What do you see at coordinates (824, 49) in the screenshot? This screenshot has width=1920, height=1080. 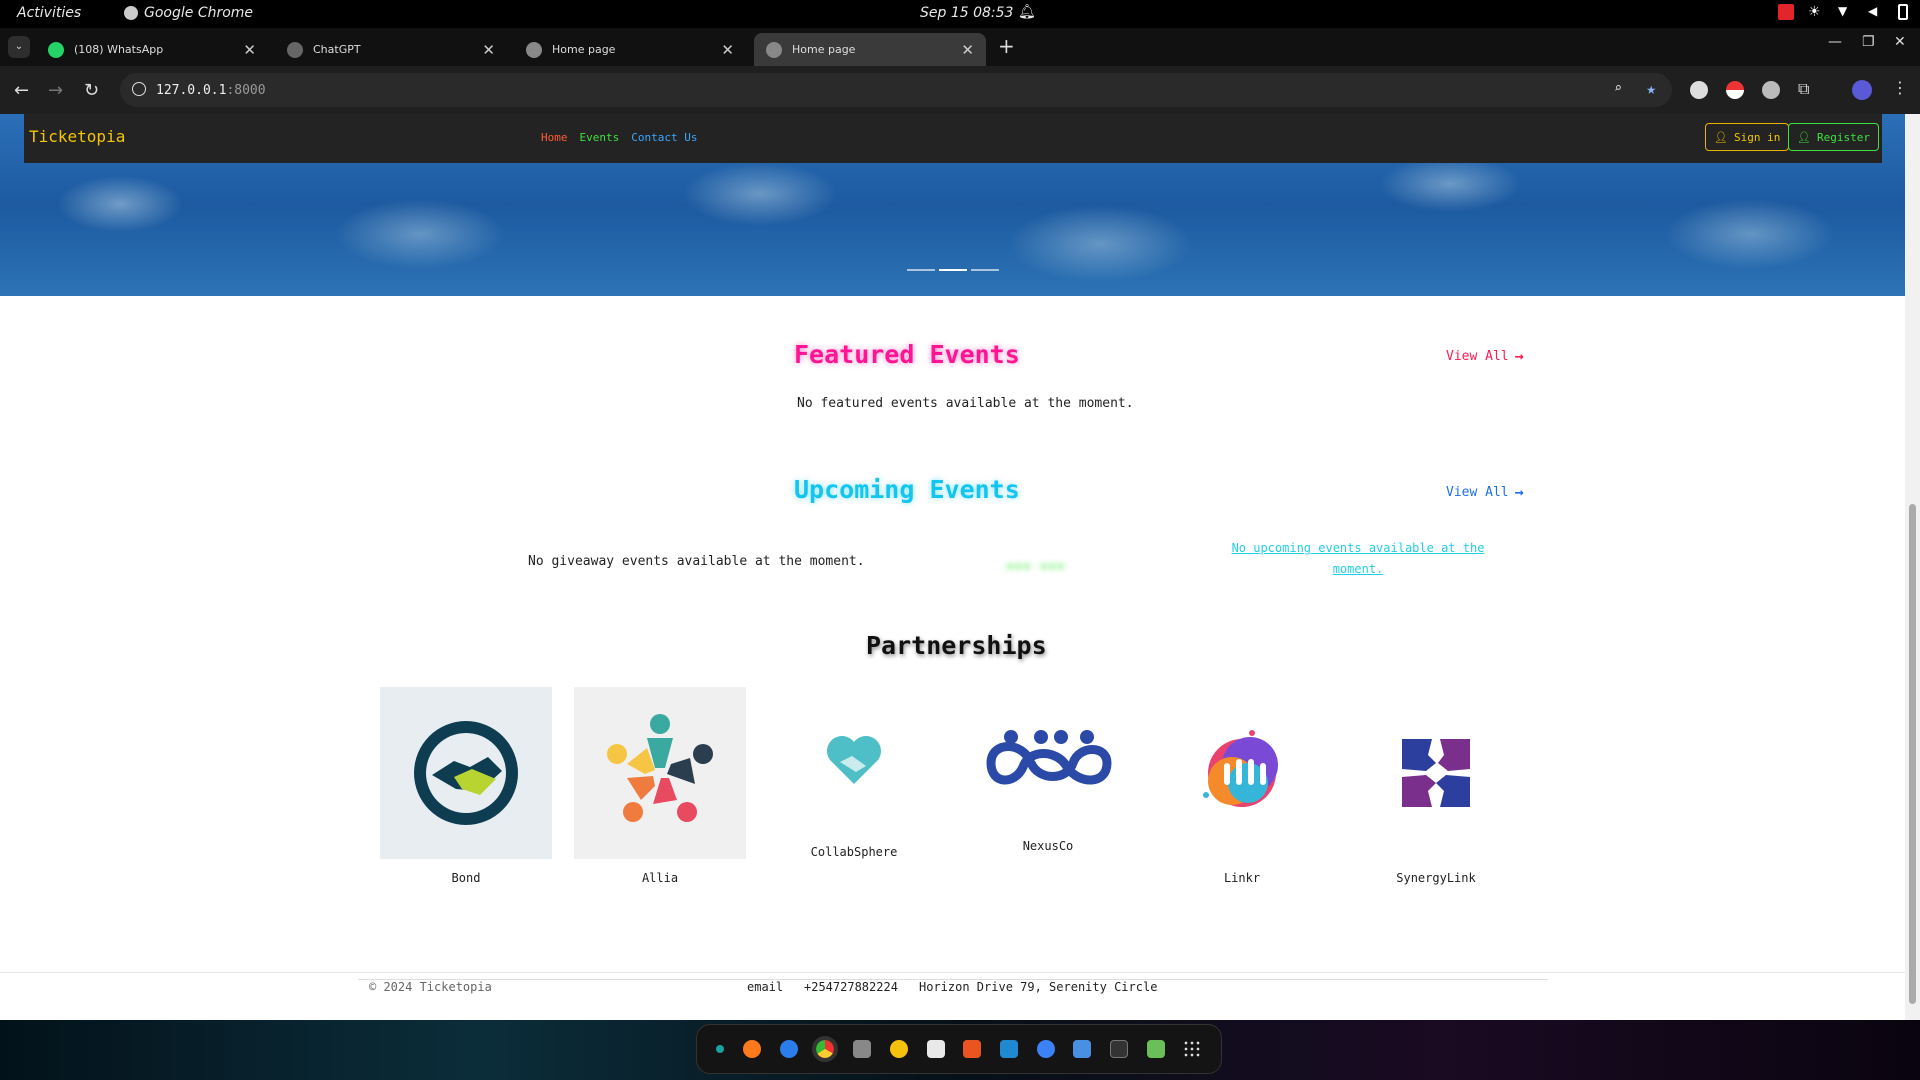 I see `tab-label: Home page` at bounding box center [824, 49].